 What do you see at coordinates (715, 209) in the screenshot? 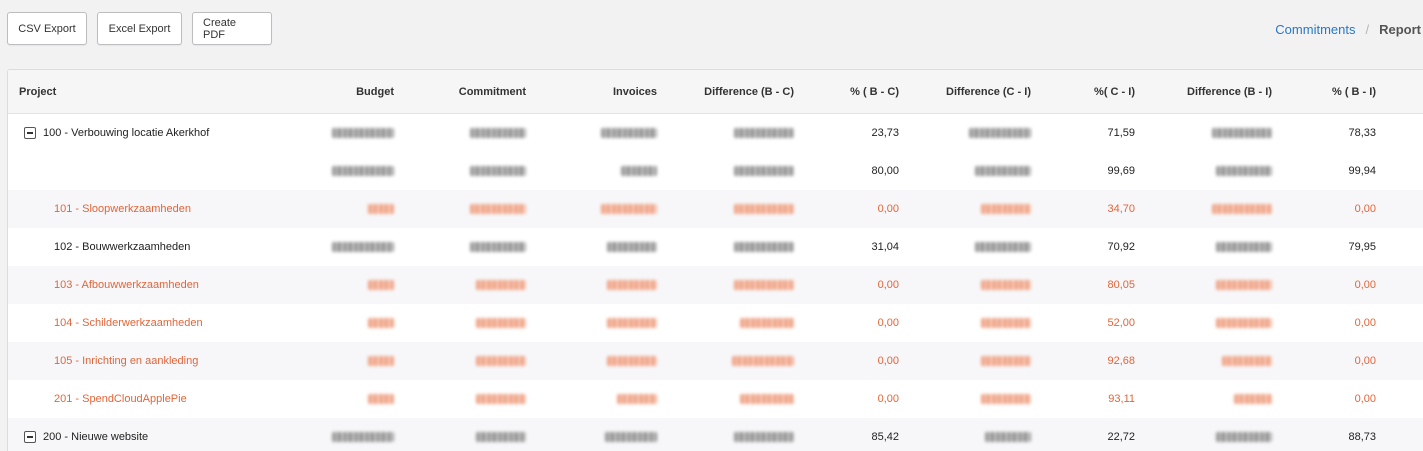
I see `table-row: 101 - Sloopwerkzaamheden 0,00 34,70 0,00` at bounding box center [715, 209].